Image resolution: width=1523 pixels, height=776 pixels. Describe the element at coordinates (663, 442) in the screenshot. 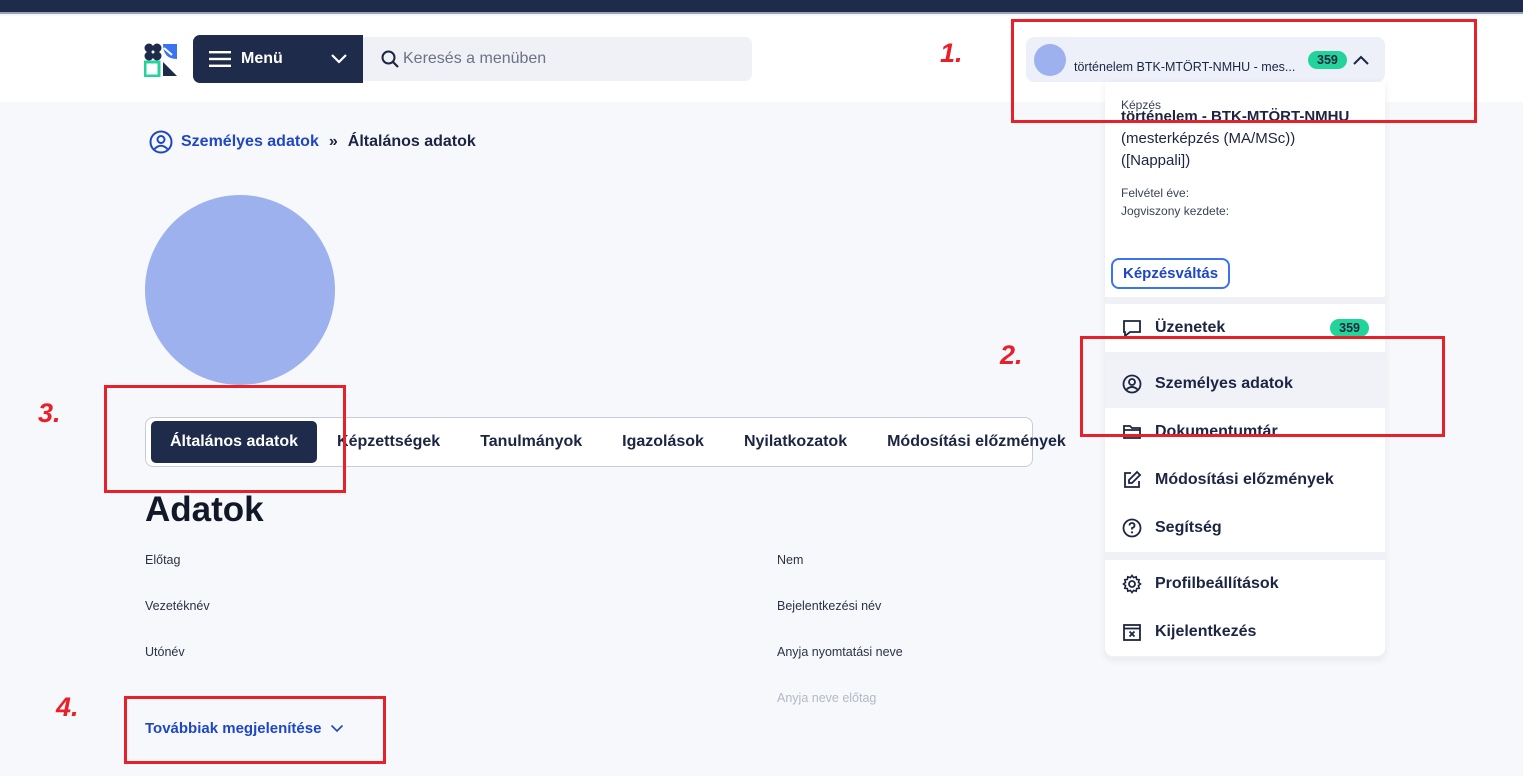

I see `tab-certificates: Igazolások` at that location.